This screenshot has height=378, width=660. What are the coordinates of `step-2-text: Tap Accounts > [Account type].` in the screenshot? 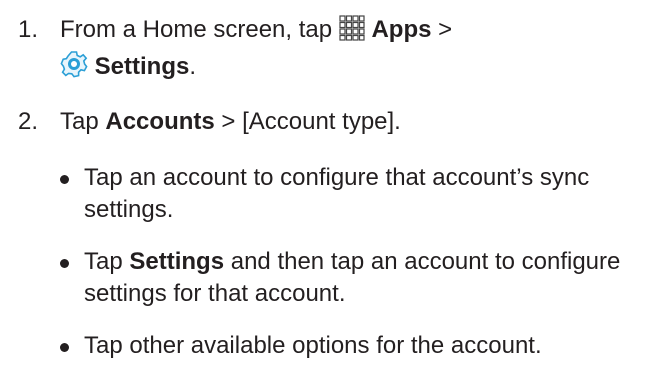 It's located at (354, 122).